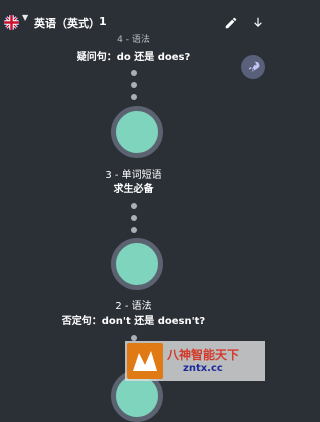 The width and height of the screenshot is (320, 422). Describe the element at coordinates (133, 55) in the screenshot. I see `lesson-title: 疑问句：do 还是 does?` at that location.